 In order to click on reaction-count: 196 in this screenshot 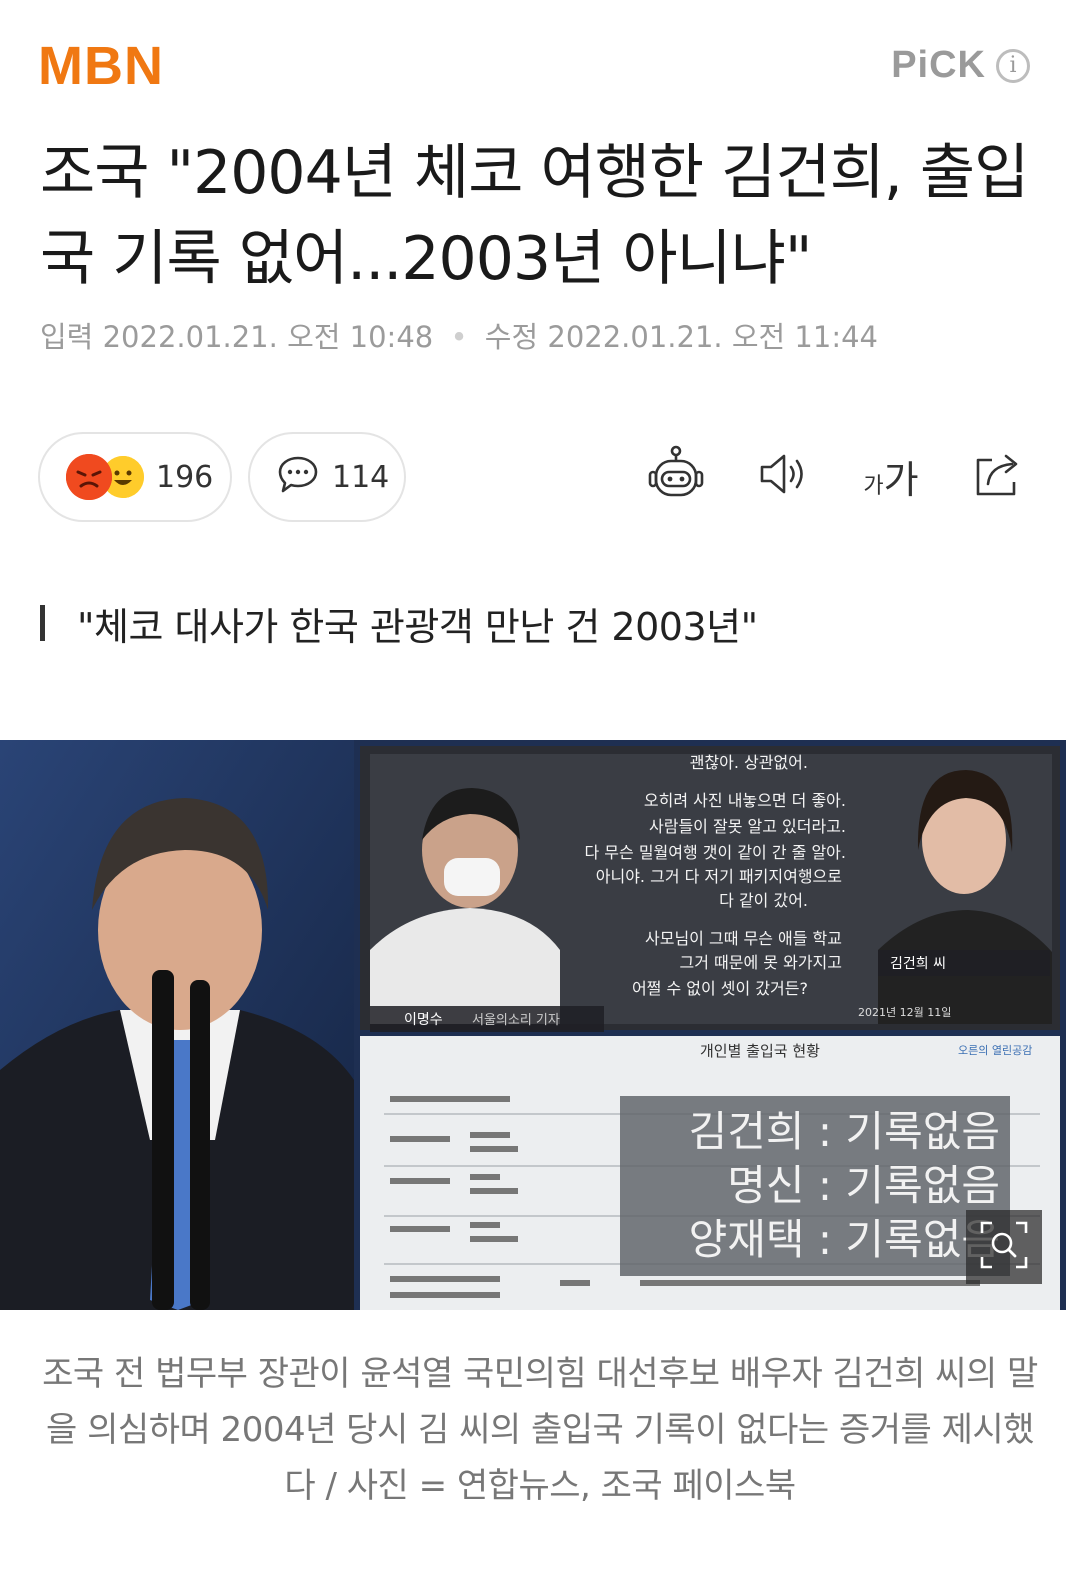, I will do `click(185, 477)`.